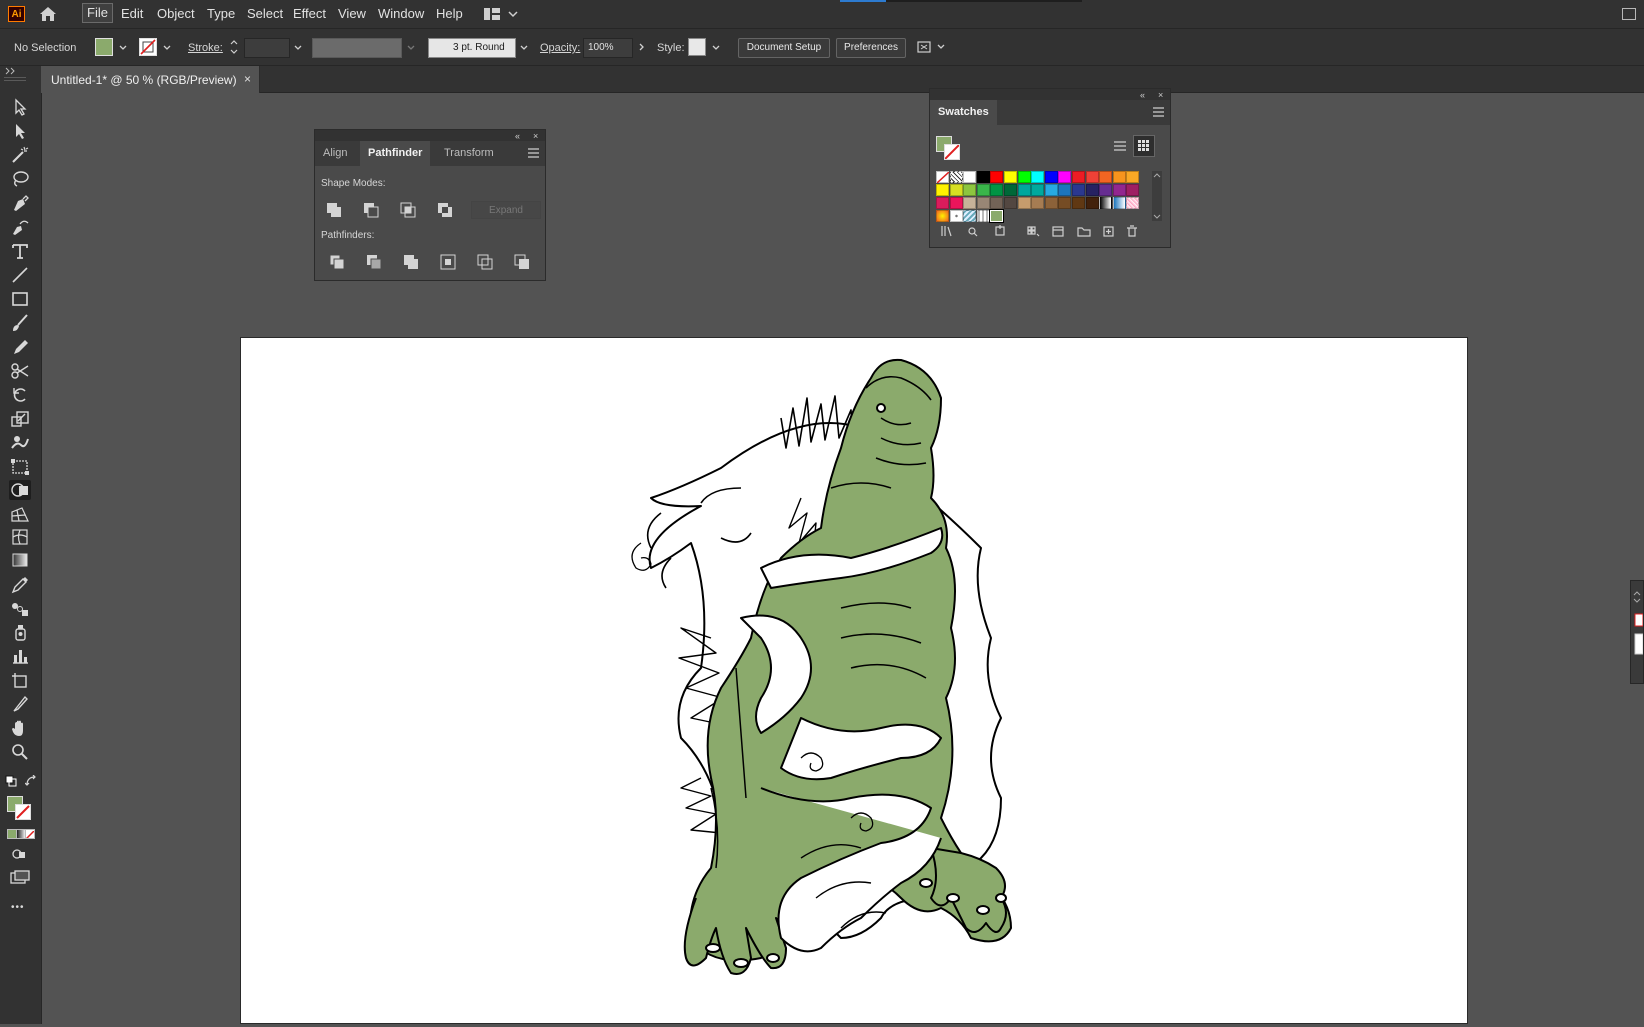 Image resolution: width=1644 pixels, height=1027 pixels. Describe the element at coordinates (31, 781) in the screenshot. I see `swap-fill-stroke-icon` at that location.